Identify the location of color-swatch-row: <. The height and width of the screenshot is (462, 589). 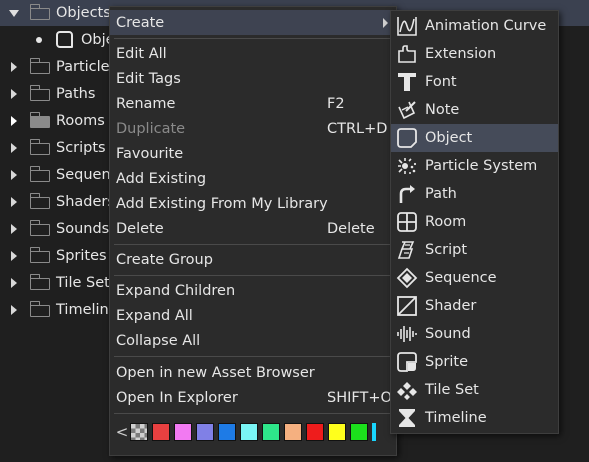
(254, 432).